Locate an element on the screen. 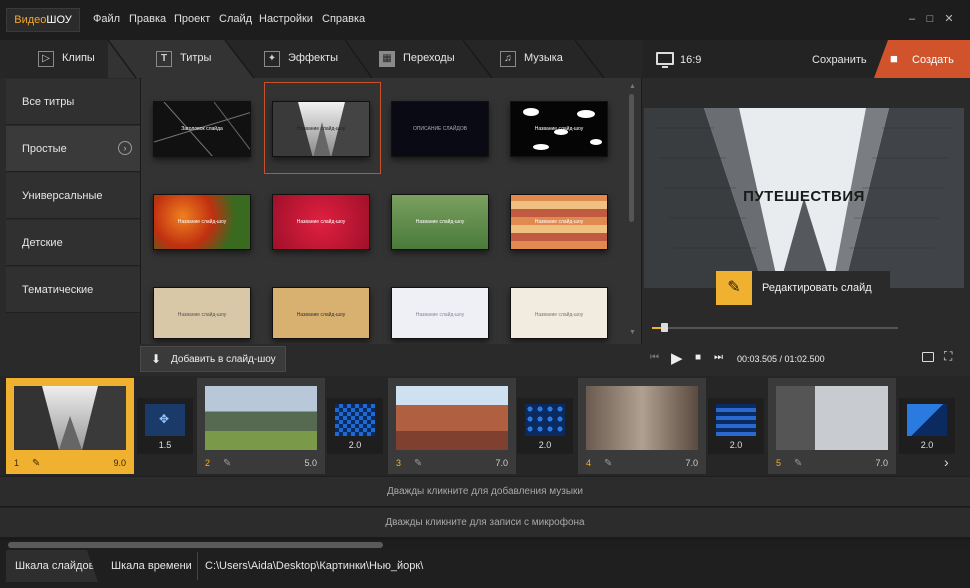 The width and height of the screenshot is (970, 588). slide-card: 2 ✎ 5.0 is located at coordinates (261, 426).